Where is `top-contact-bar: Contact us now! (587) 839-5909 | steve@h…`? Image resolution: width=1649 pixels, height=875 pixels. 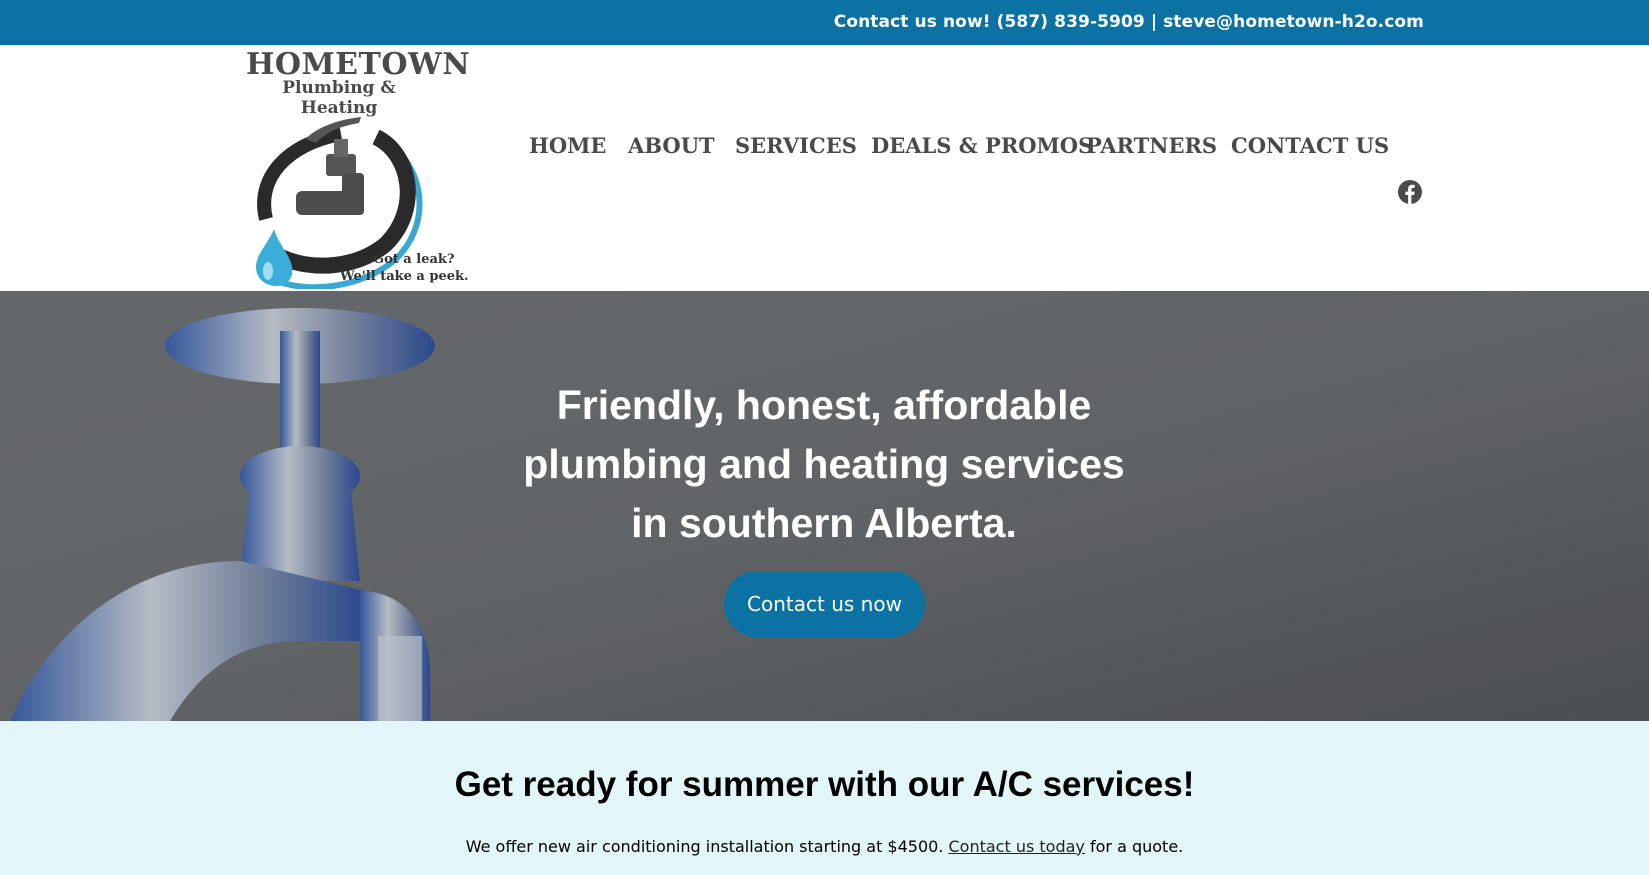
top-contact-bar: Contact us now! (587) 839-5909 | steve@h… is located at coordinates (824, 22).